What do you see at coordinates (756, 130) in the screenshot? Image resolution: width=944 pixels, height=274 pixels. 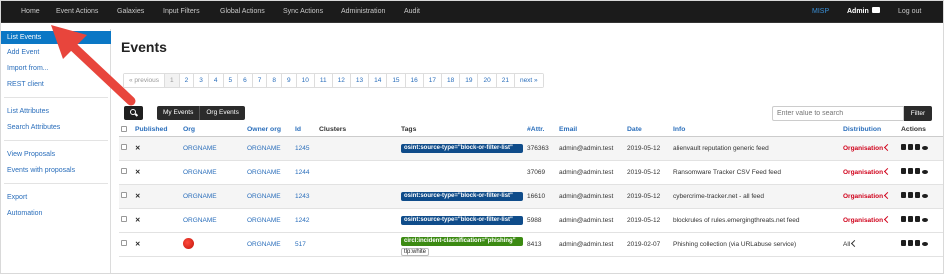 I see `col-info: Info` at bounding box center [756, 130].